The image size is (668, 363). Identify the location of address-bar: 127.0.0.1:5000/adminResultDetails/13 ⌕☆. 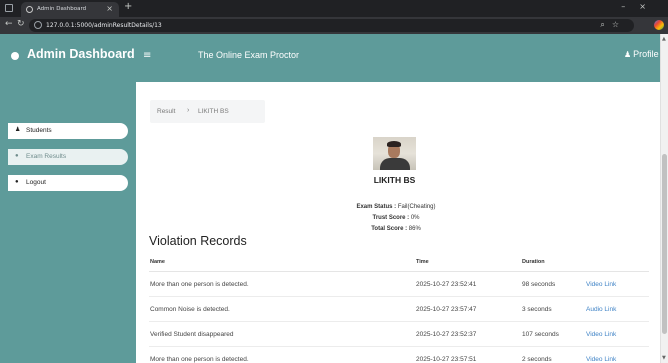
(331, 25).